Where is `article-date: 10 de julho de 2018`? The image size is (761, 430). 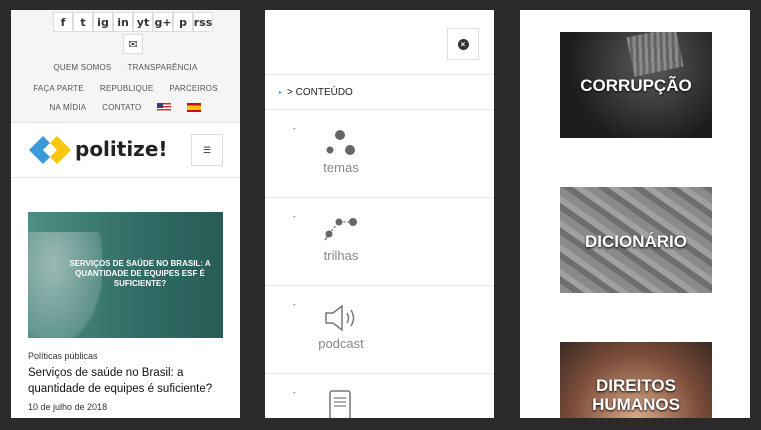
article-date: 10 de julho de 2018 is located at coordinates (68, 407).